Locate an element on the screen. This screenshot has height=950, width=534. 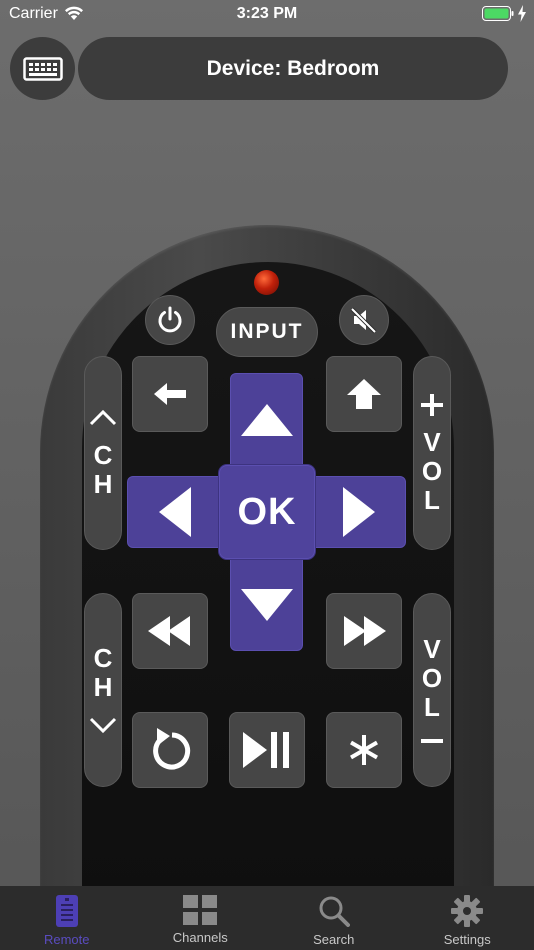
device-selector: Device: Bedroom is located at coordinates (293, 68).